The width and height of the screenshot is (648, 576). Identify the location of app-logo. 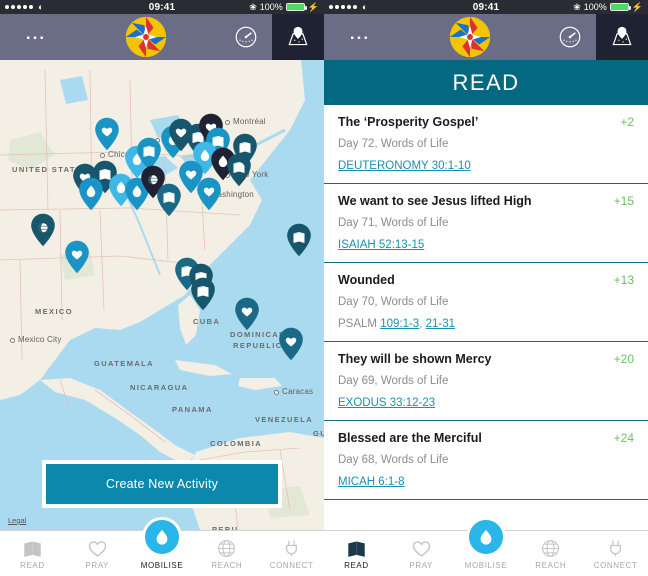
(470, 37).